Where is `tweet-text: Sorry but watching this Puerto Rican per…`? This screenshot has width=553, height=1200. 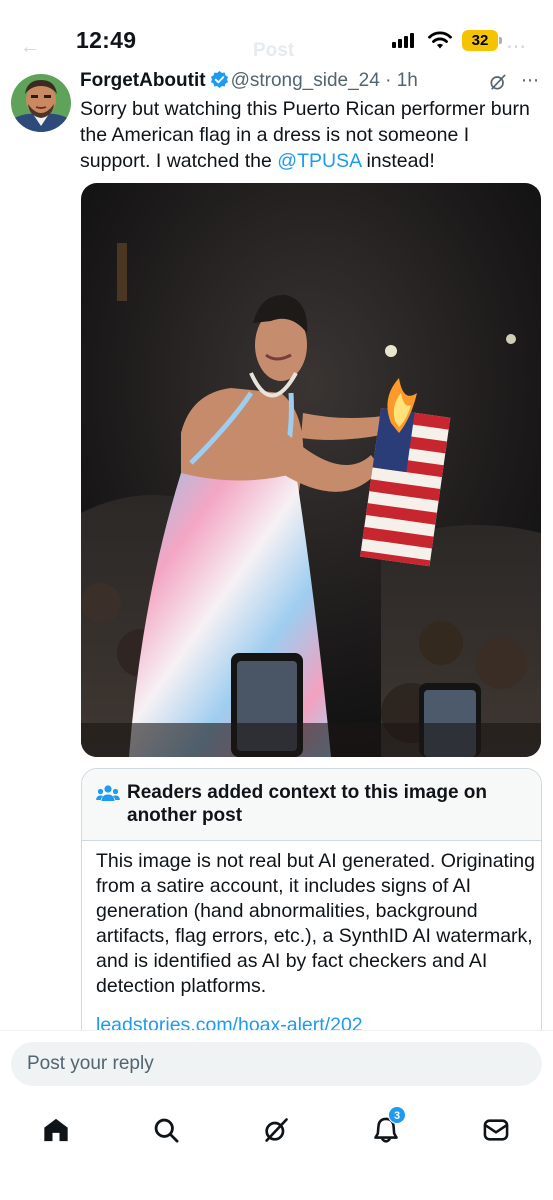 tweet-text: Sorry but watching this Puerto Rican per… is located at coordinates (310, 135).